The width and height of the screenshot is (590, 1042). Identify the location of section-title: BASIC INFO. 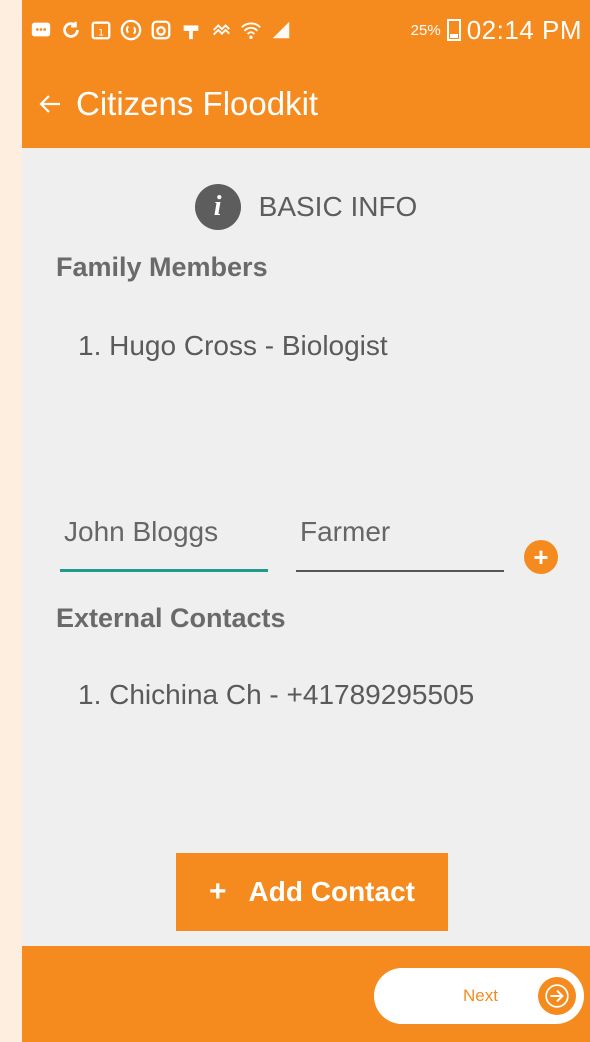
(338, 206).